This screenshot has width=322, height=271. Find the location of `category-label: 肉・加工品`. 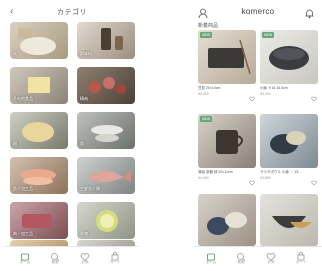

category-label: 肉・加工品 is located at coordinates (23, 233).